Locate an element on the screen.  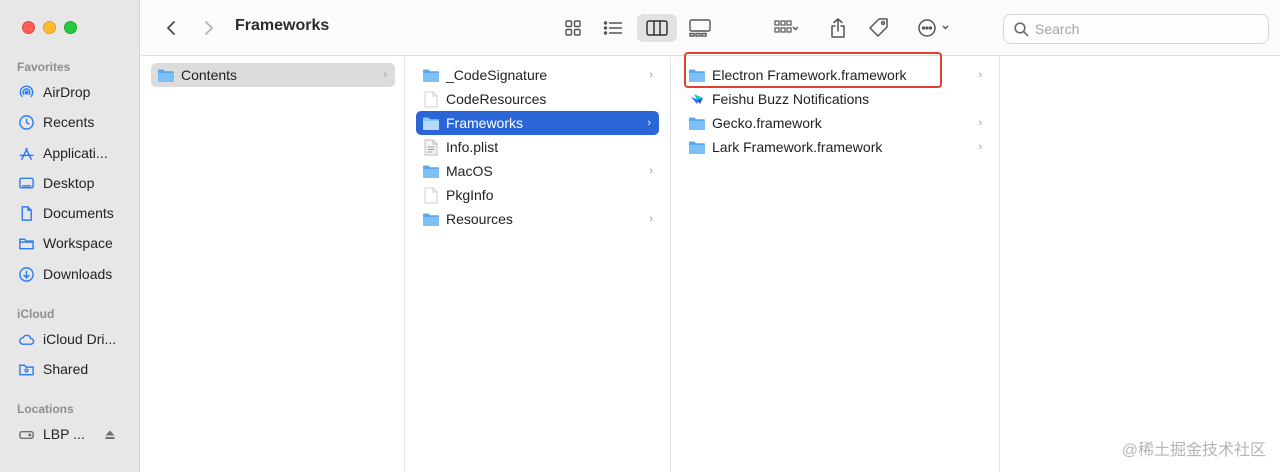
sidebar-item-desktop: Desktop is located at coordinates (76, 183).